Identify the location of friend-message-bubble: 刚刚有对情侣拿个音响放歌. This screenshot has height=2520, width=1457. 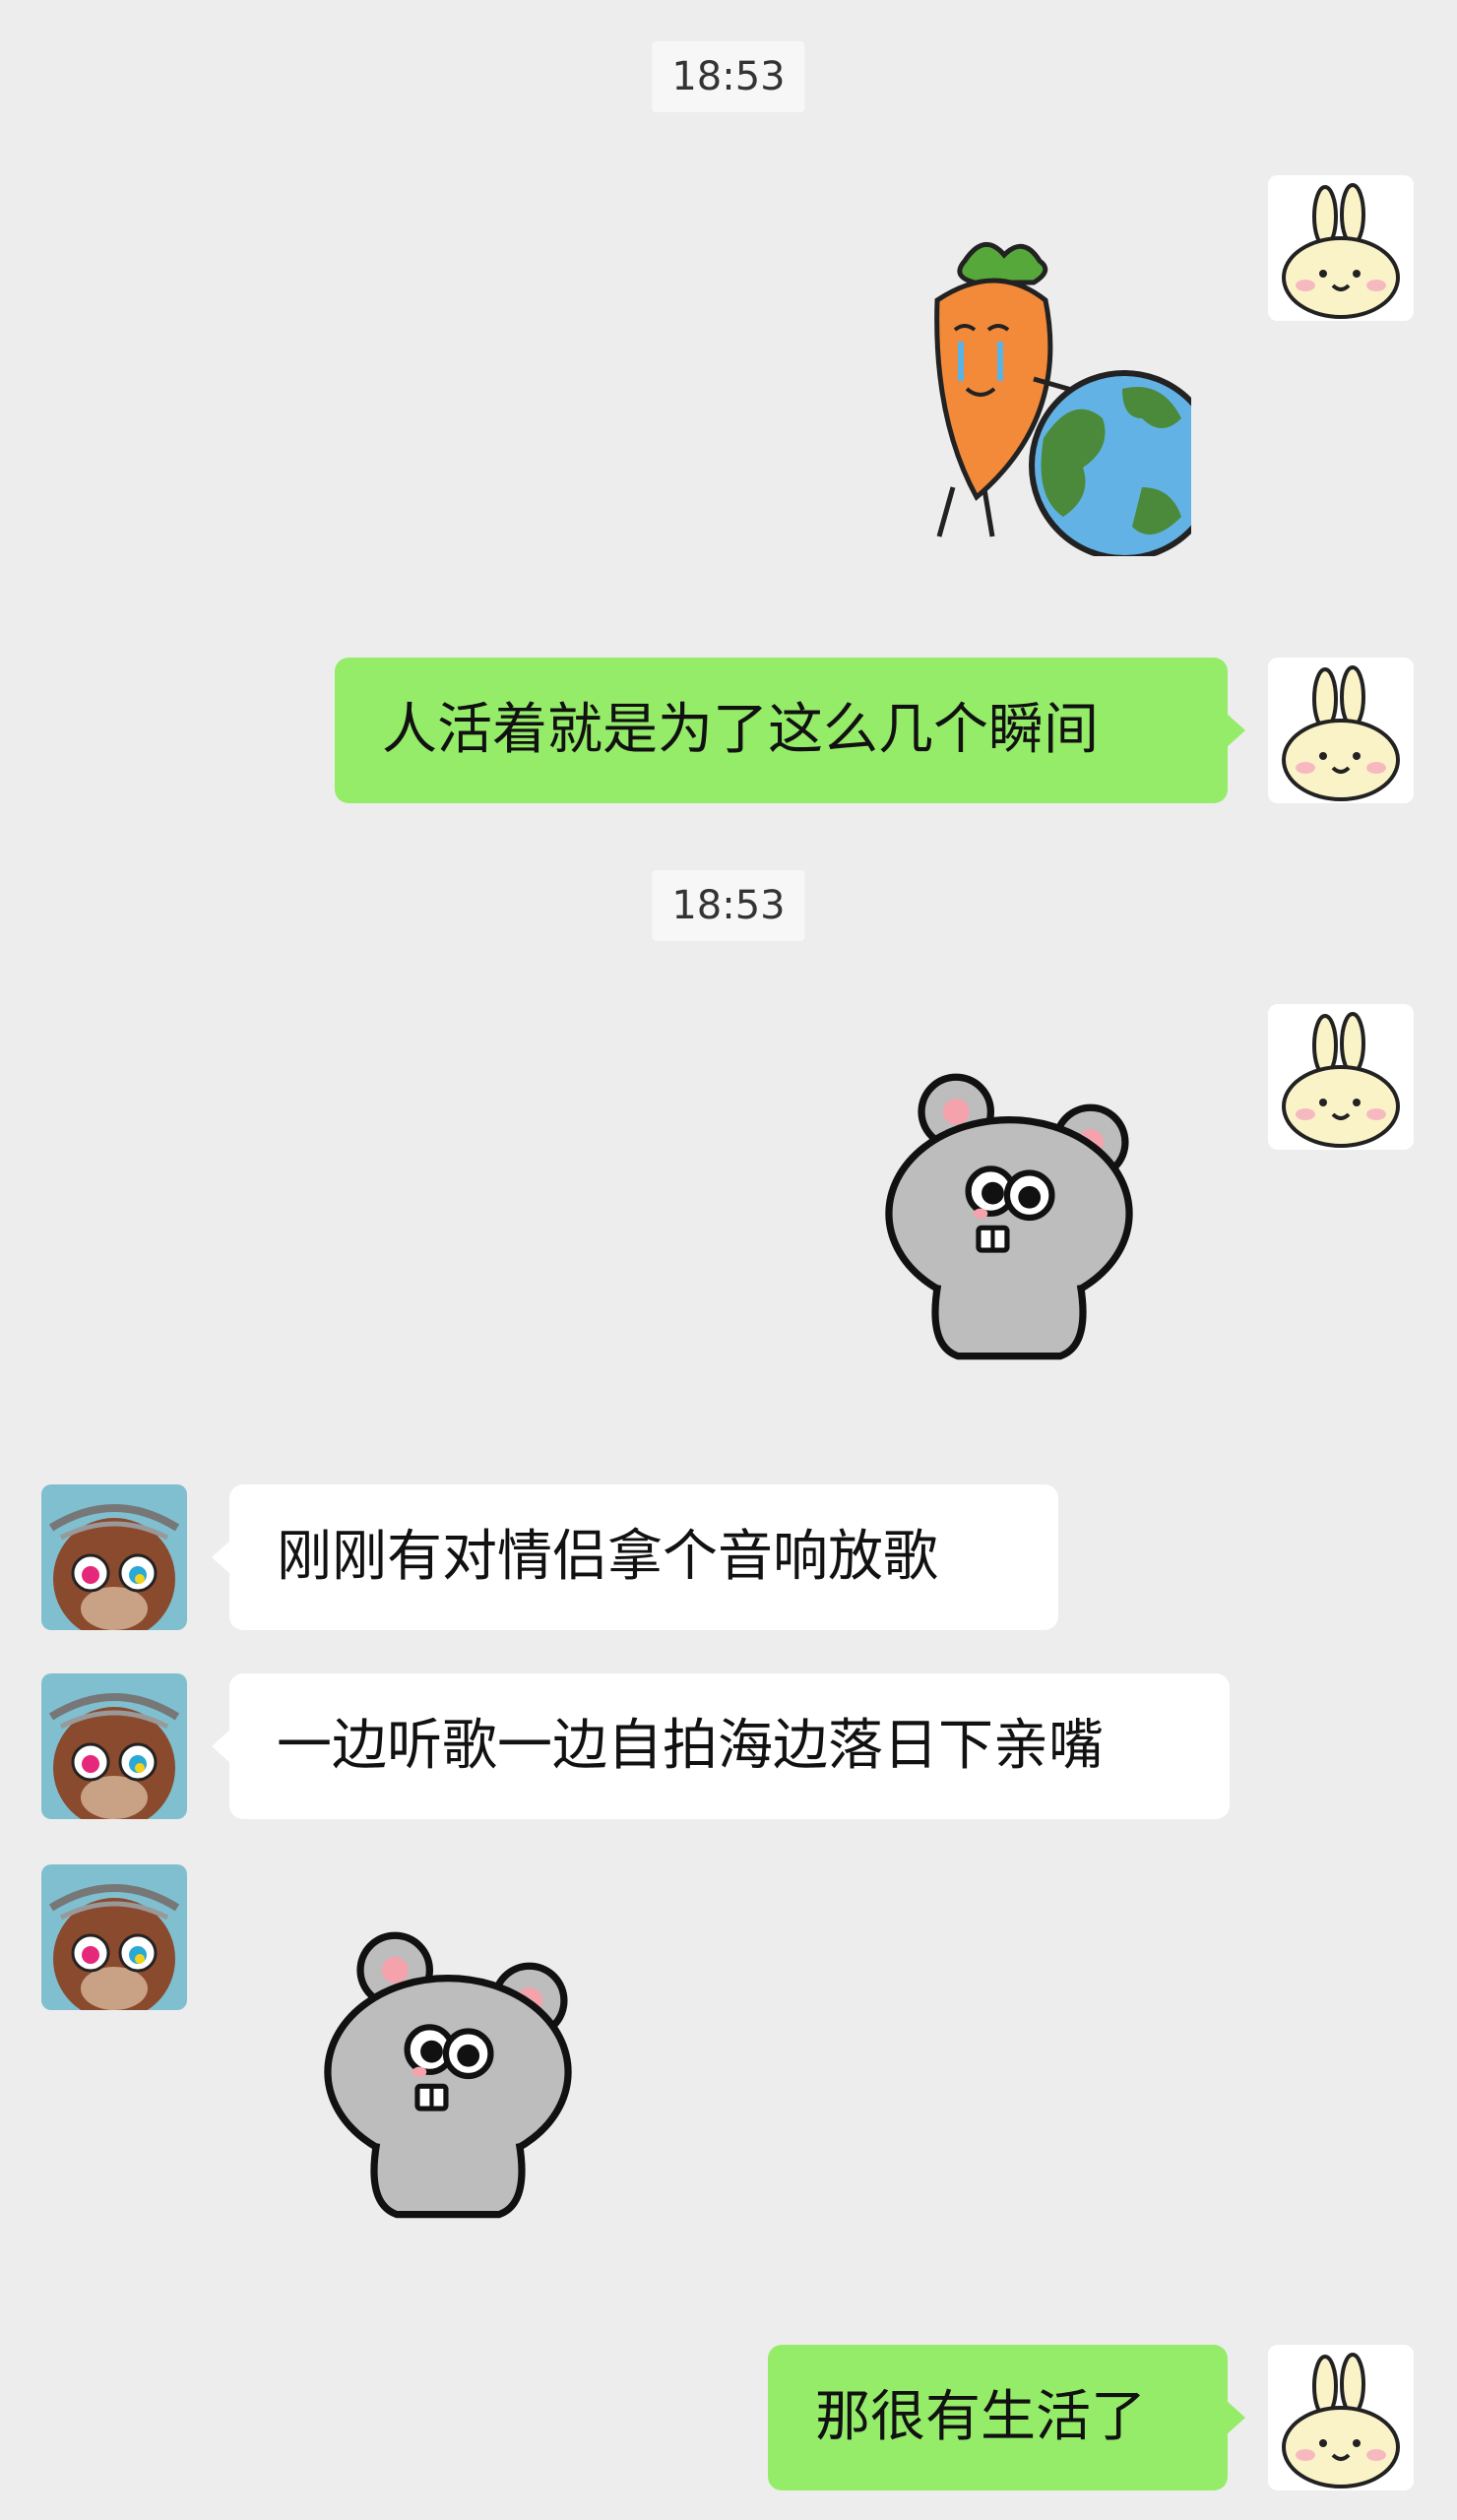
(635, 1557).